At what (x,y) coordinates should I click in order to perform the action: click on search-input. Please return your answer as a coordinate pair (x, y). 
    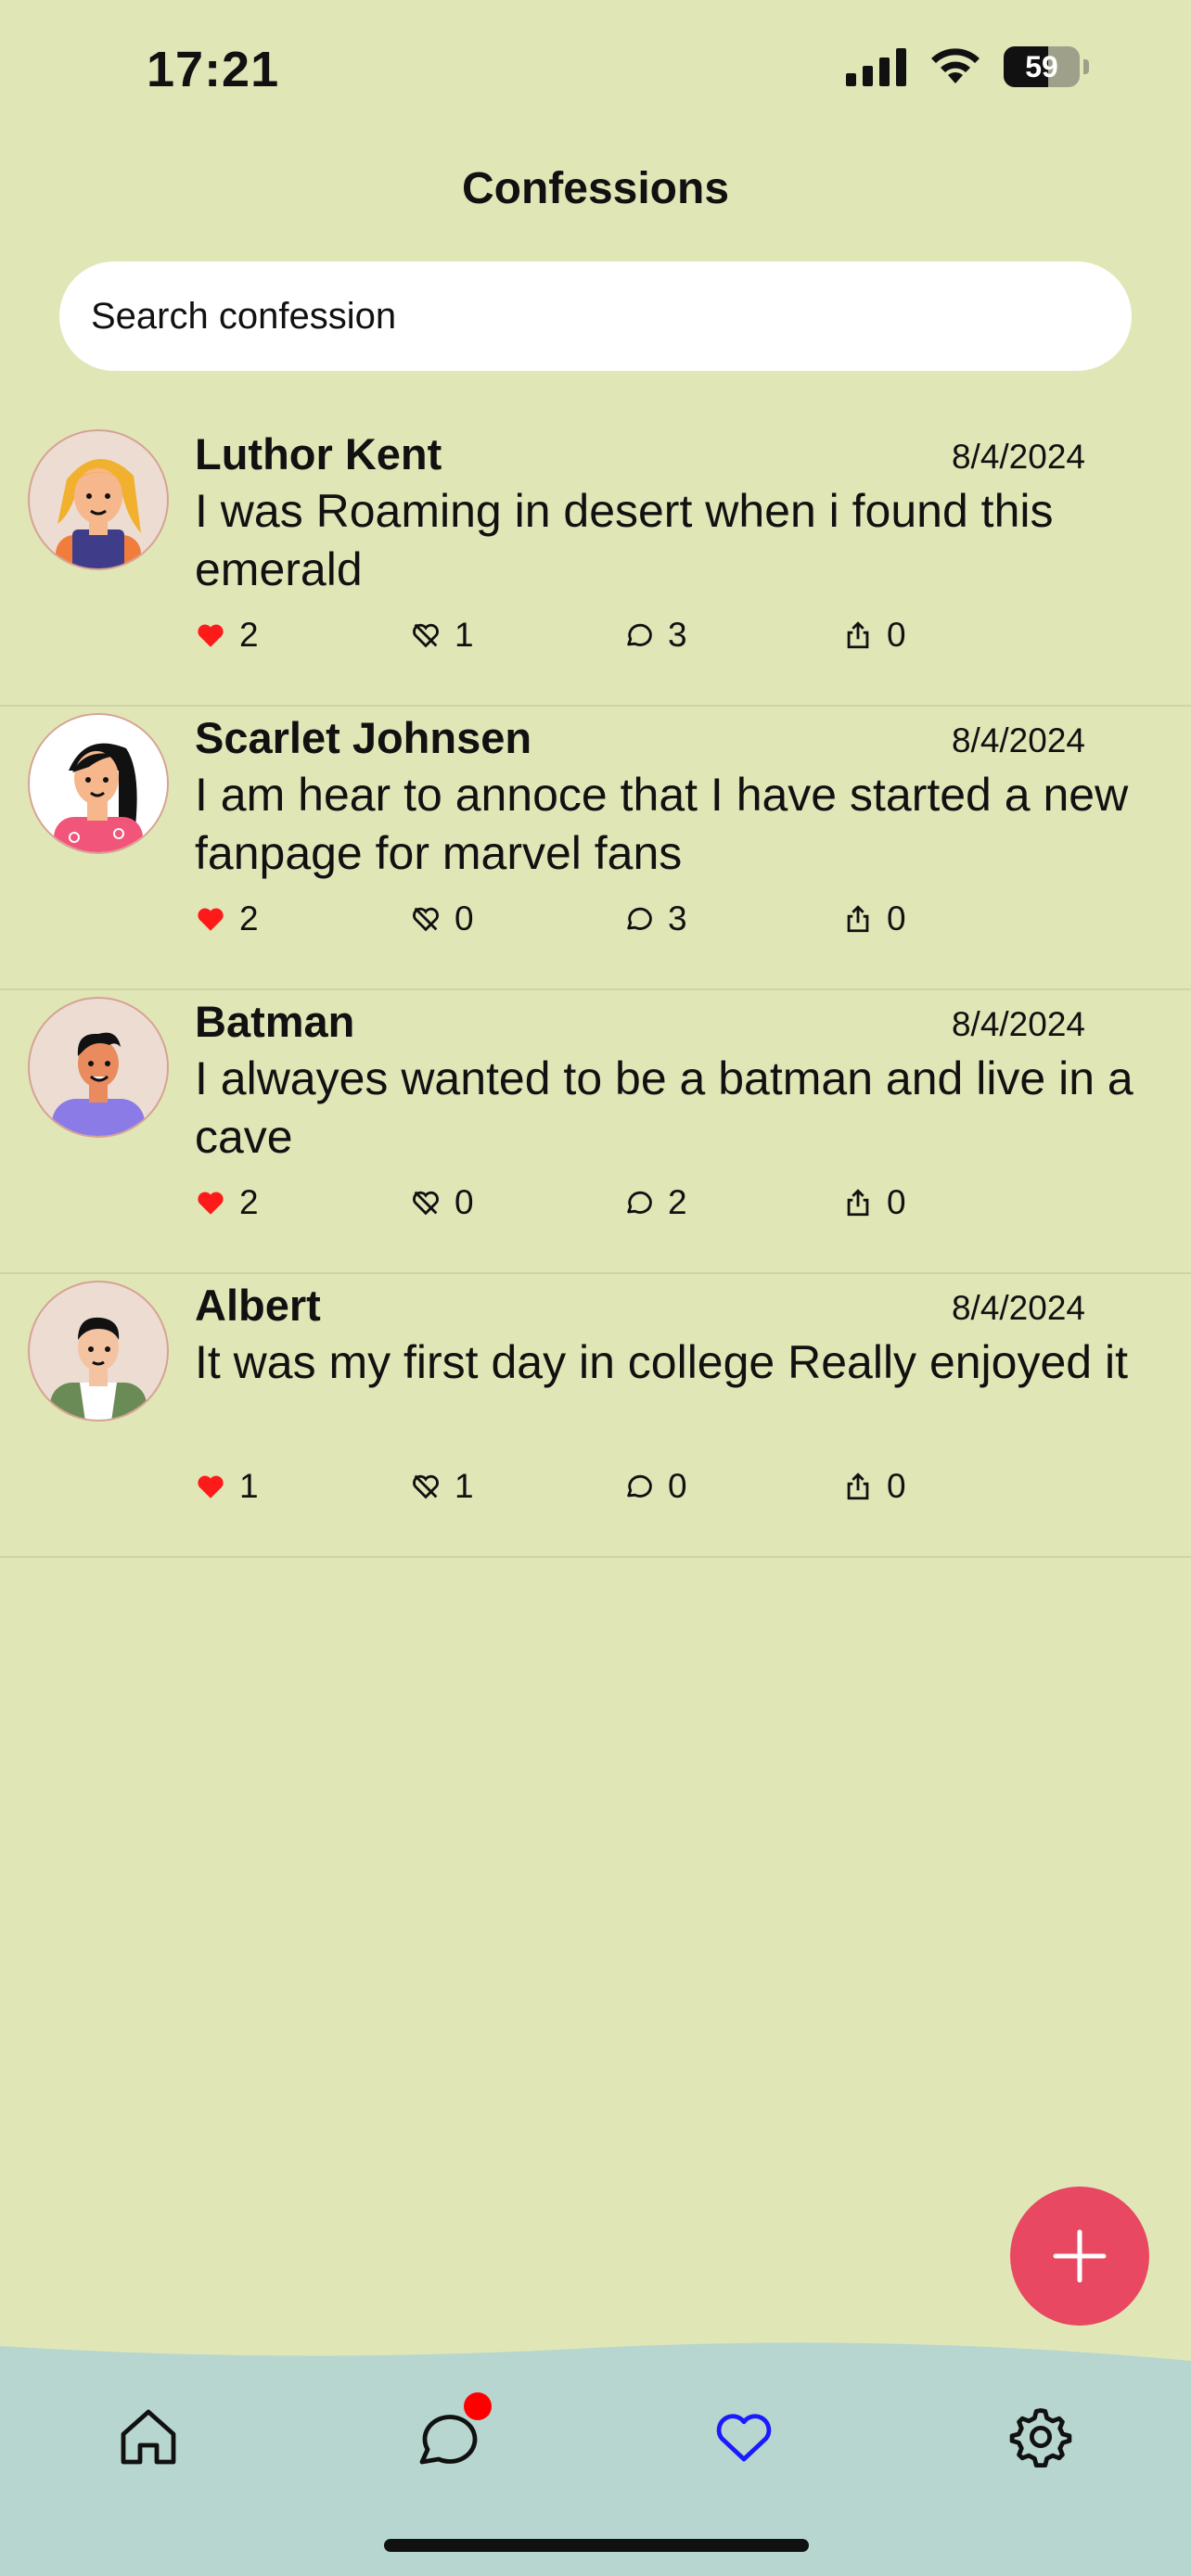
    Looking at the image, I should click on (595, 316).